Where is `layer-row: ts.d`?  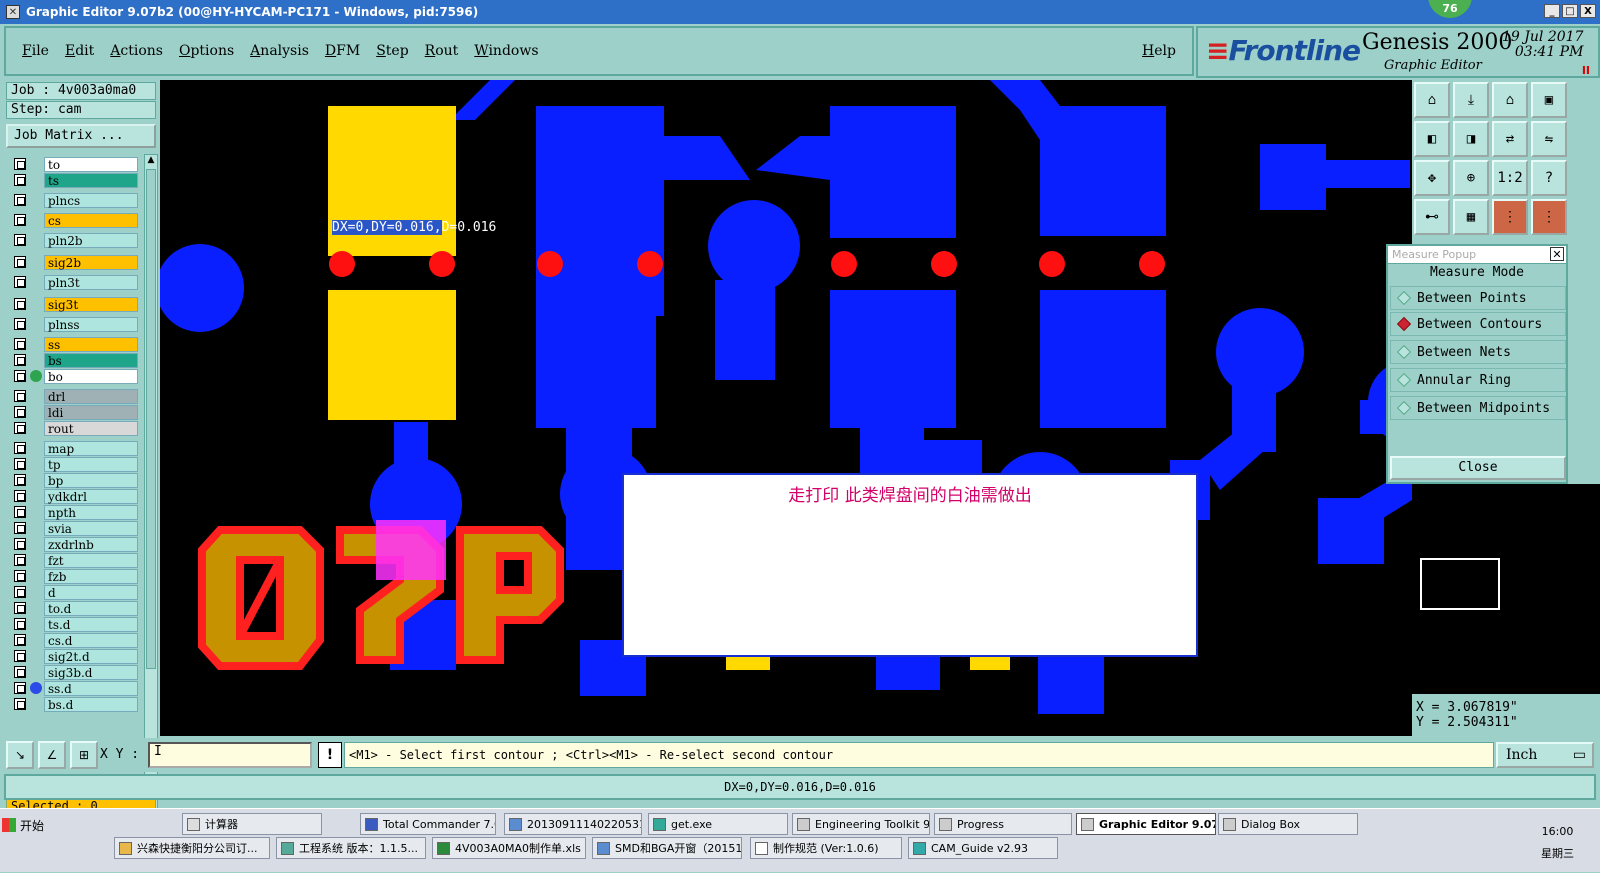 layer-row: ts.d is located at coordinates (73, 624).